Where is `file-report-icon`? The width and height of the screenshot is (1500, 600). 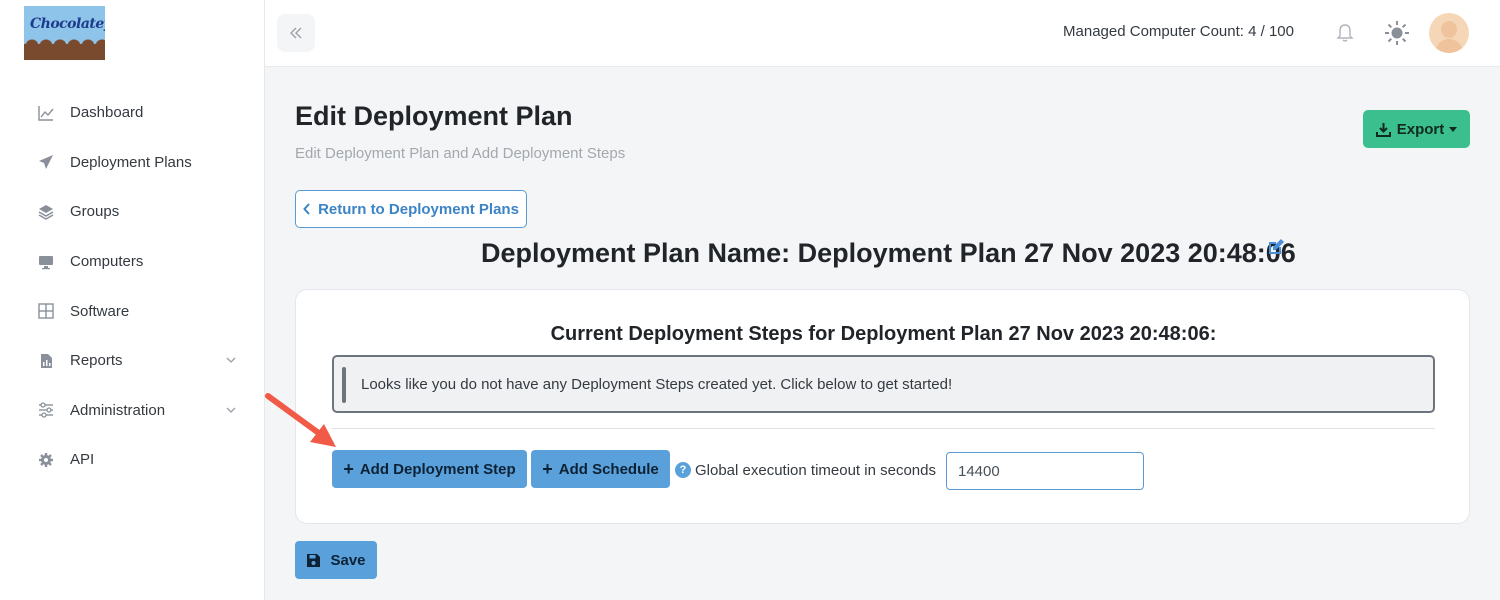
file-report-icon is located at coordinates (46, 361).